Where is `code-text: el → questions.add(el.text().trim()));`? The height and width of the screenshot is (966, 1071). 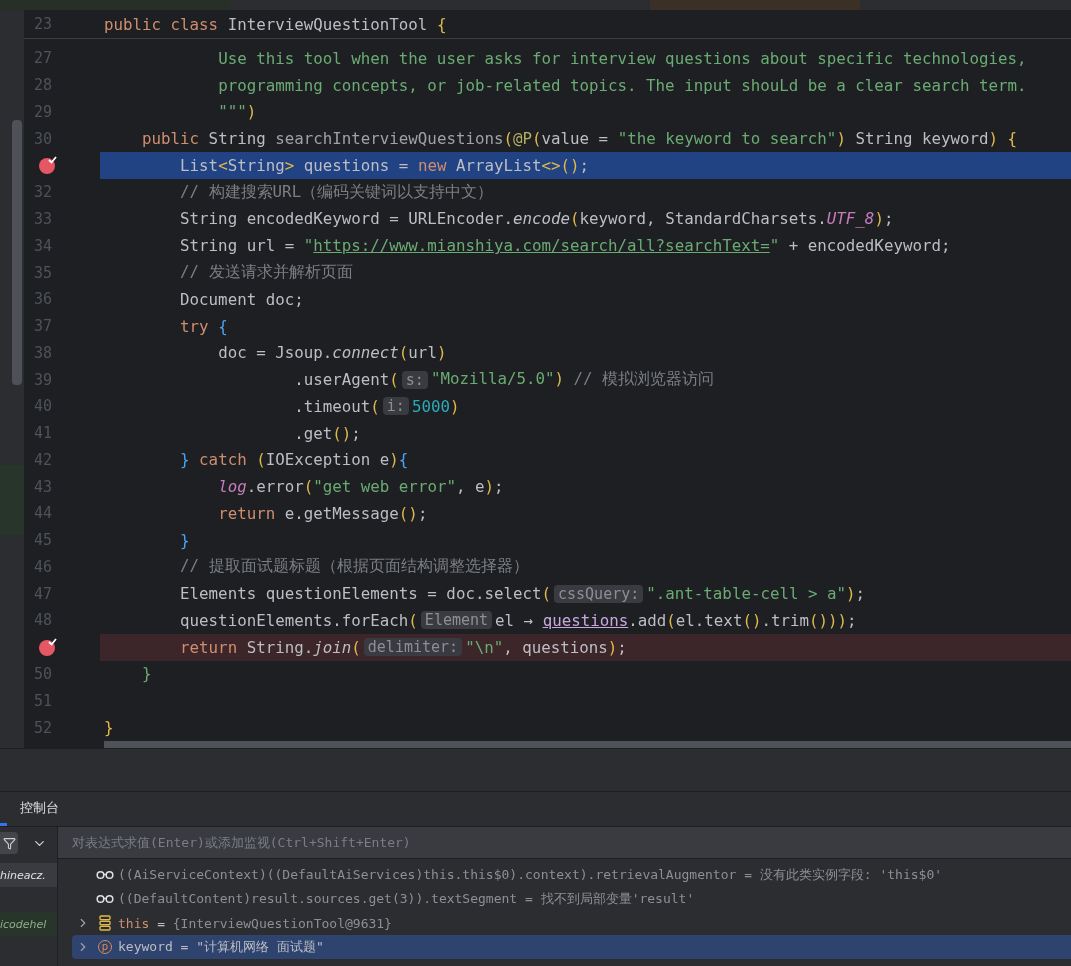 code-text: el → questions.add(el.text().trim())); is located at coordinates (676, 620).